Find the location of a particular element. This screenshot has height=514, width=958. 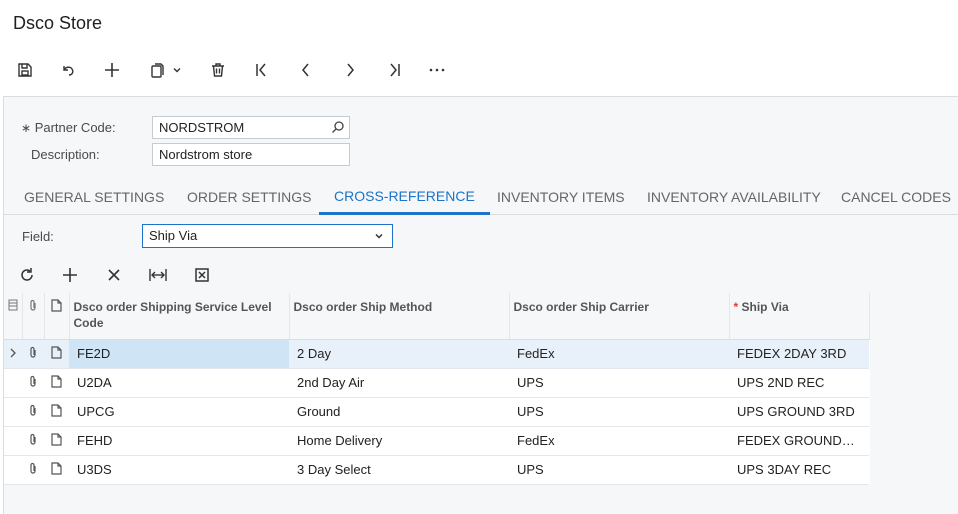

first-icon is located at coordinates (261, 70).